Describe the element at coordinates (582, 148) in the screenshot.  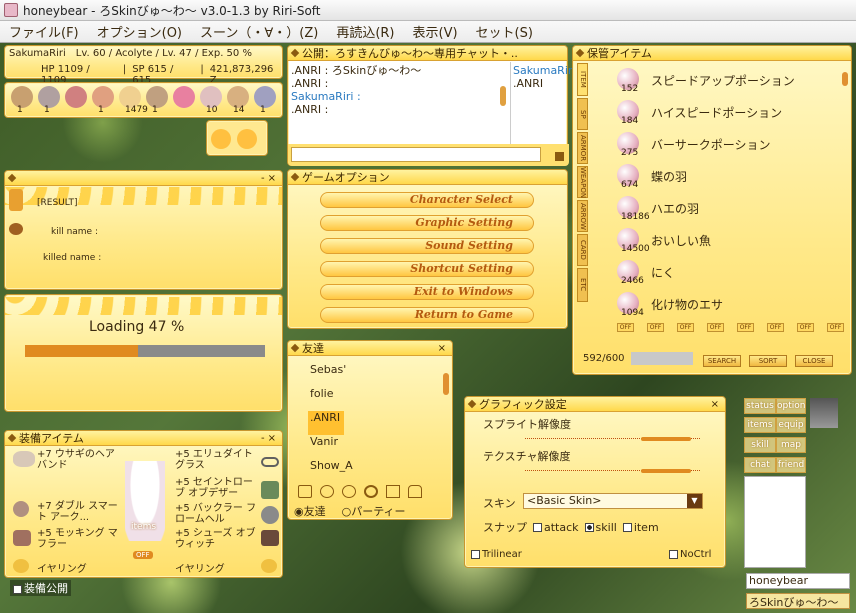
I see `storage-tab-armor: ARMOR` at that location.